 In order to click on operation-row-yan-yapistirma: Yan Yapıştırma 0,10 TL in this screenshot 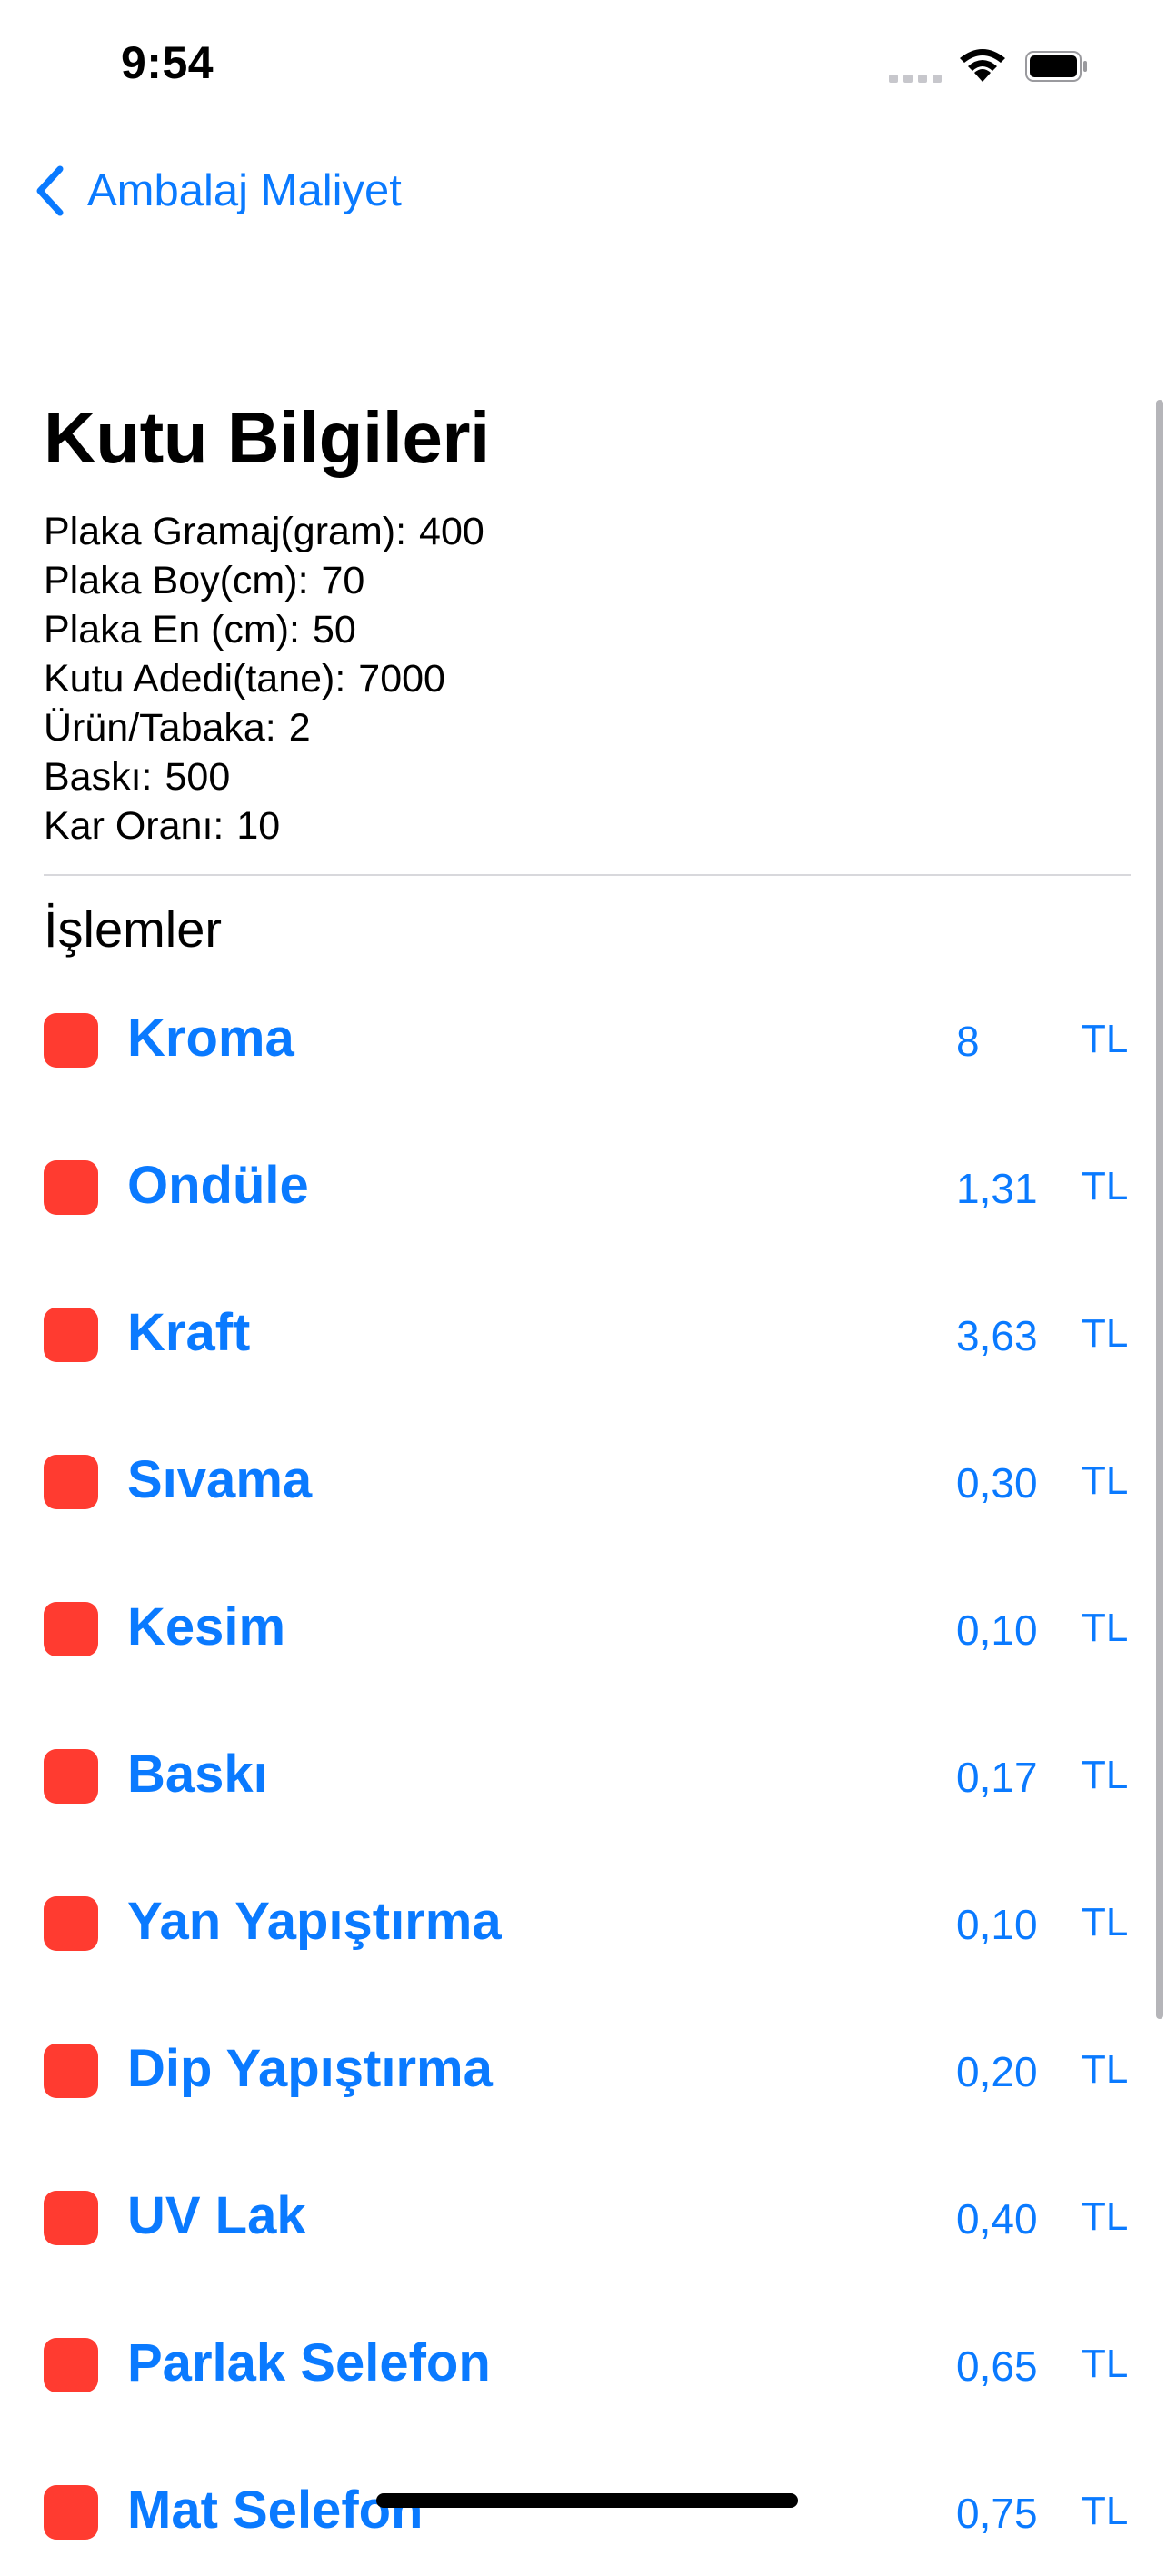, I will do `click(583, 1932)`.